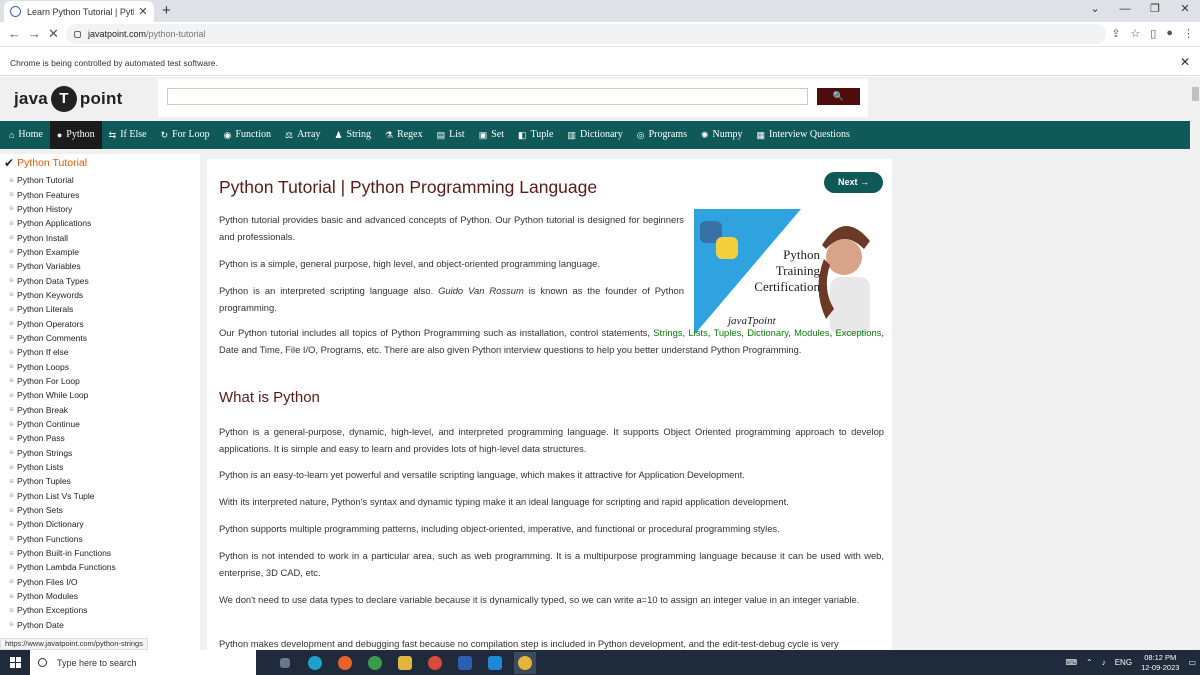  I want to click on menu-item-set: ▣ Set, so click(491, 135).